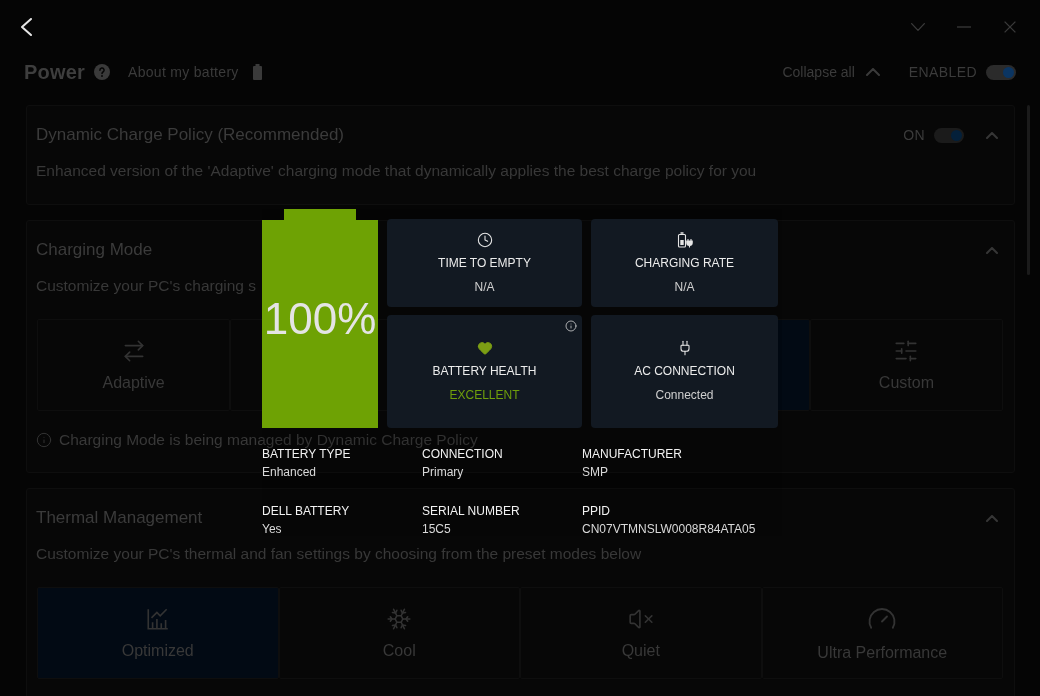 This screenshot has height=696, width=1040. I want to click on chevron-down-icon, so click(918, 27).